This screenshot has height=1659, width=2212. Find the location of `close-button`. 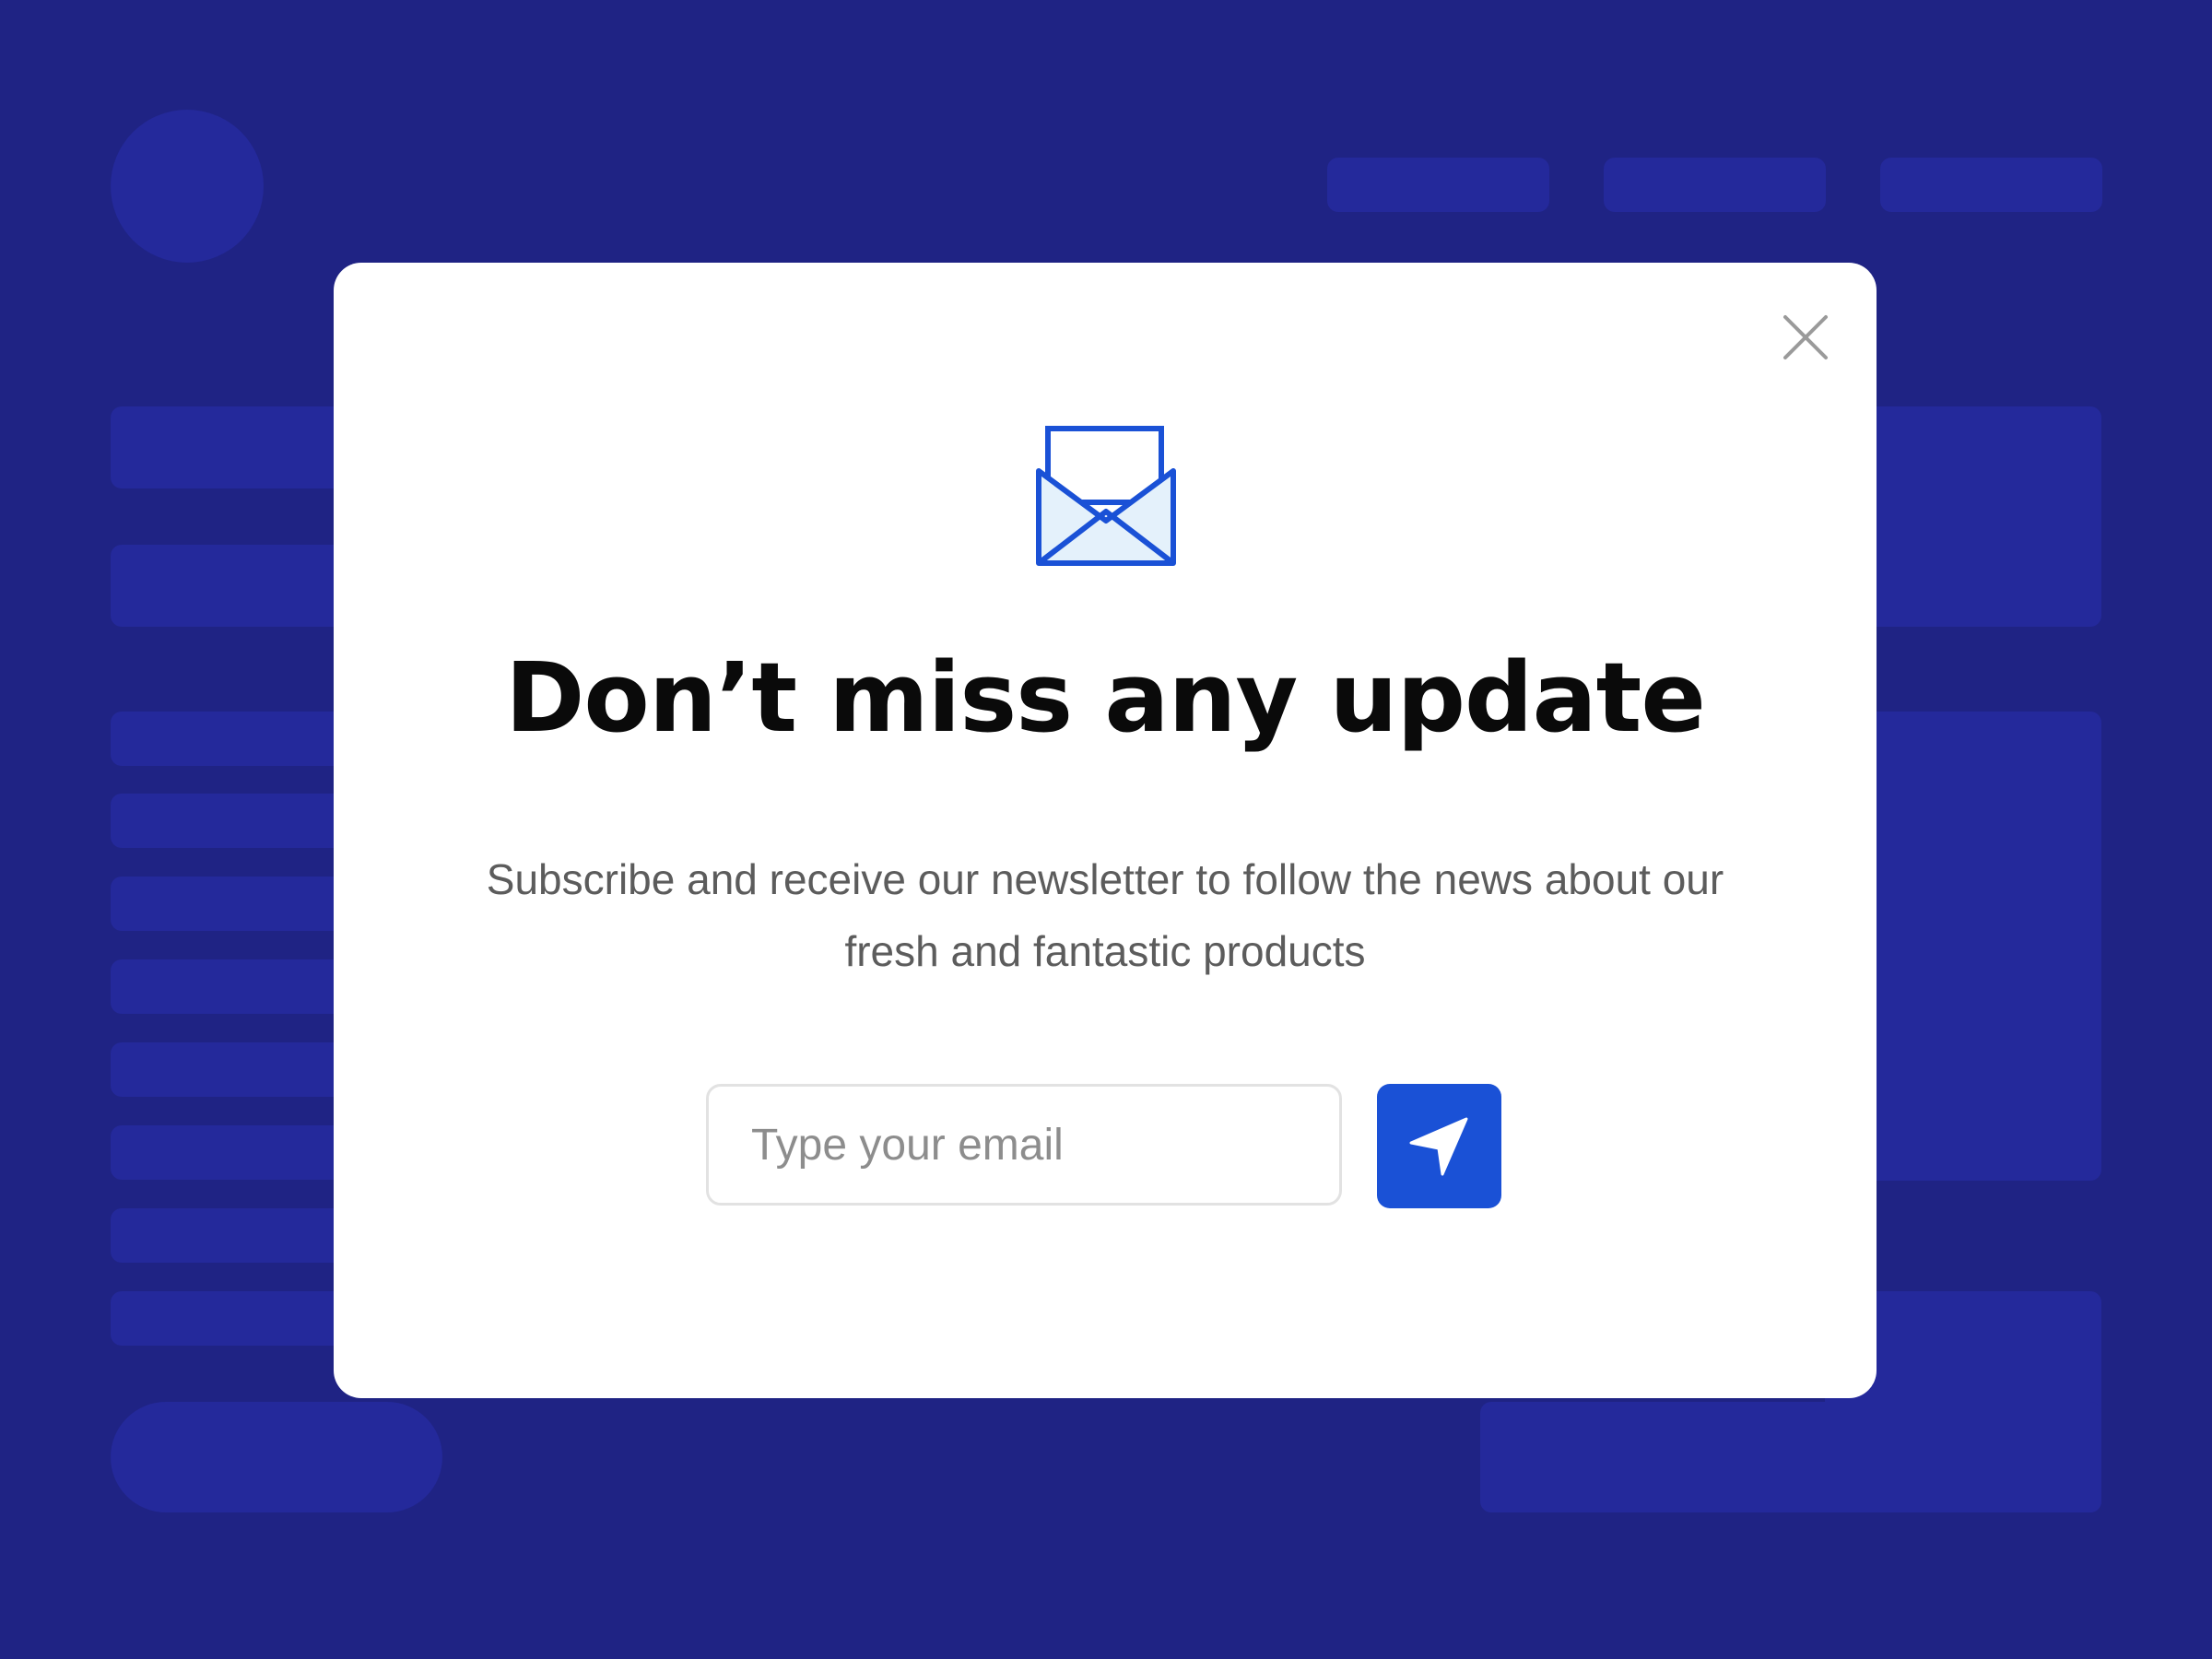

close-button is located at coordinates (1805, 337).